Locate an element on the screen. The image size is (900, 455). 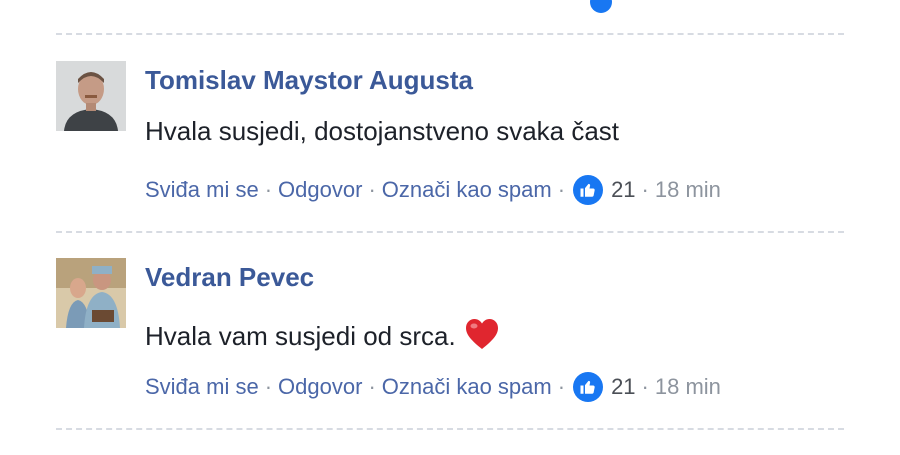
comment-author: Vedran Pevec is located at coordinates (229, 277).